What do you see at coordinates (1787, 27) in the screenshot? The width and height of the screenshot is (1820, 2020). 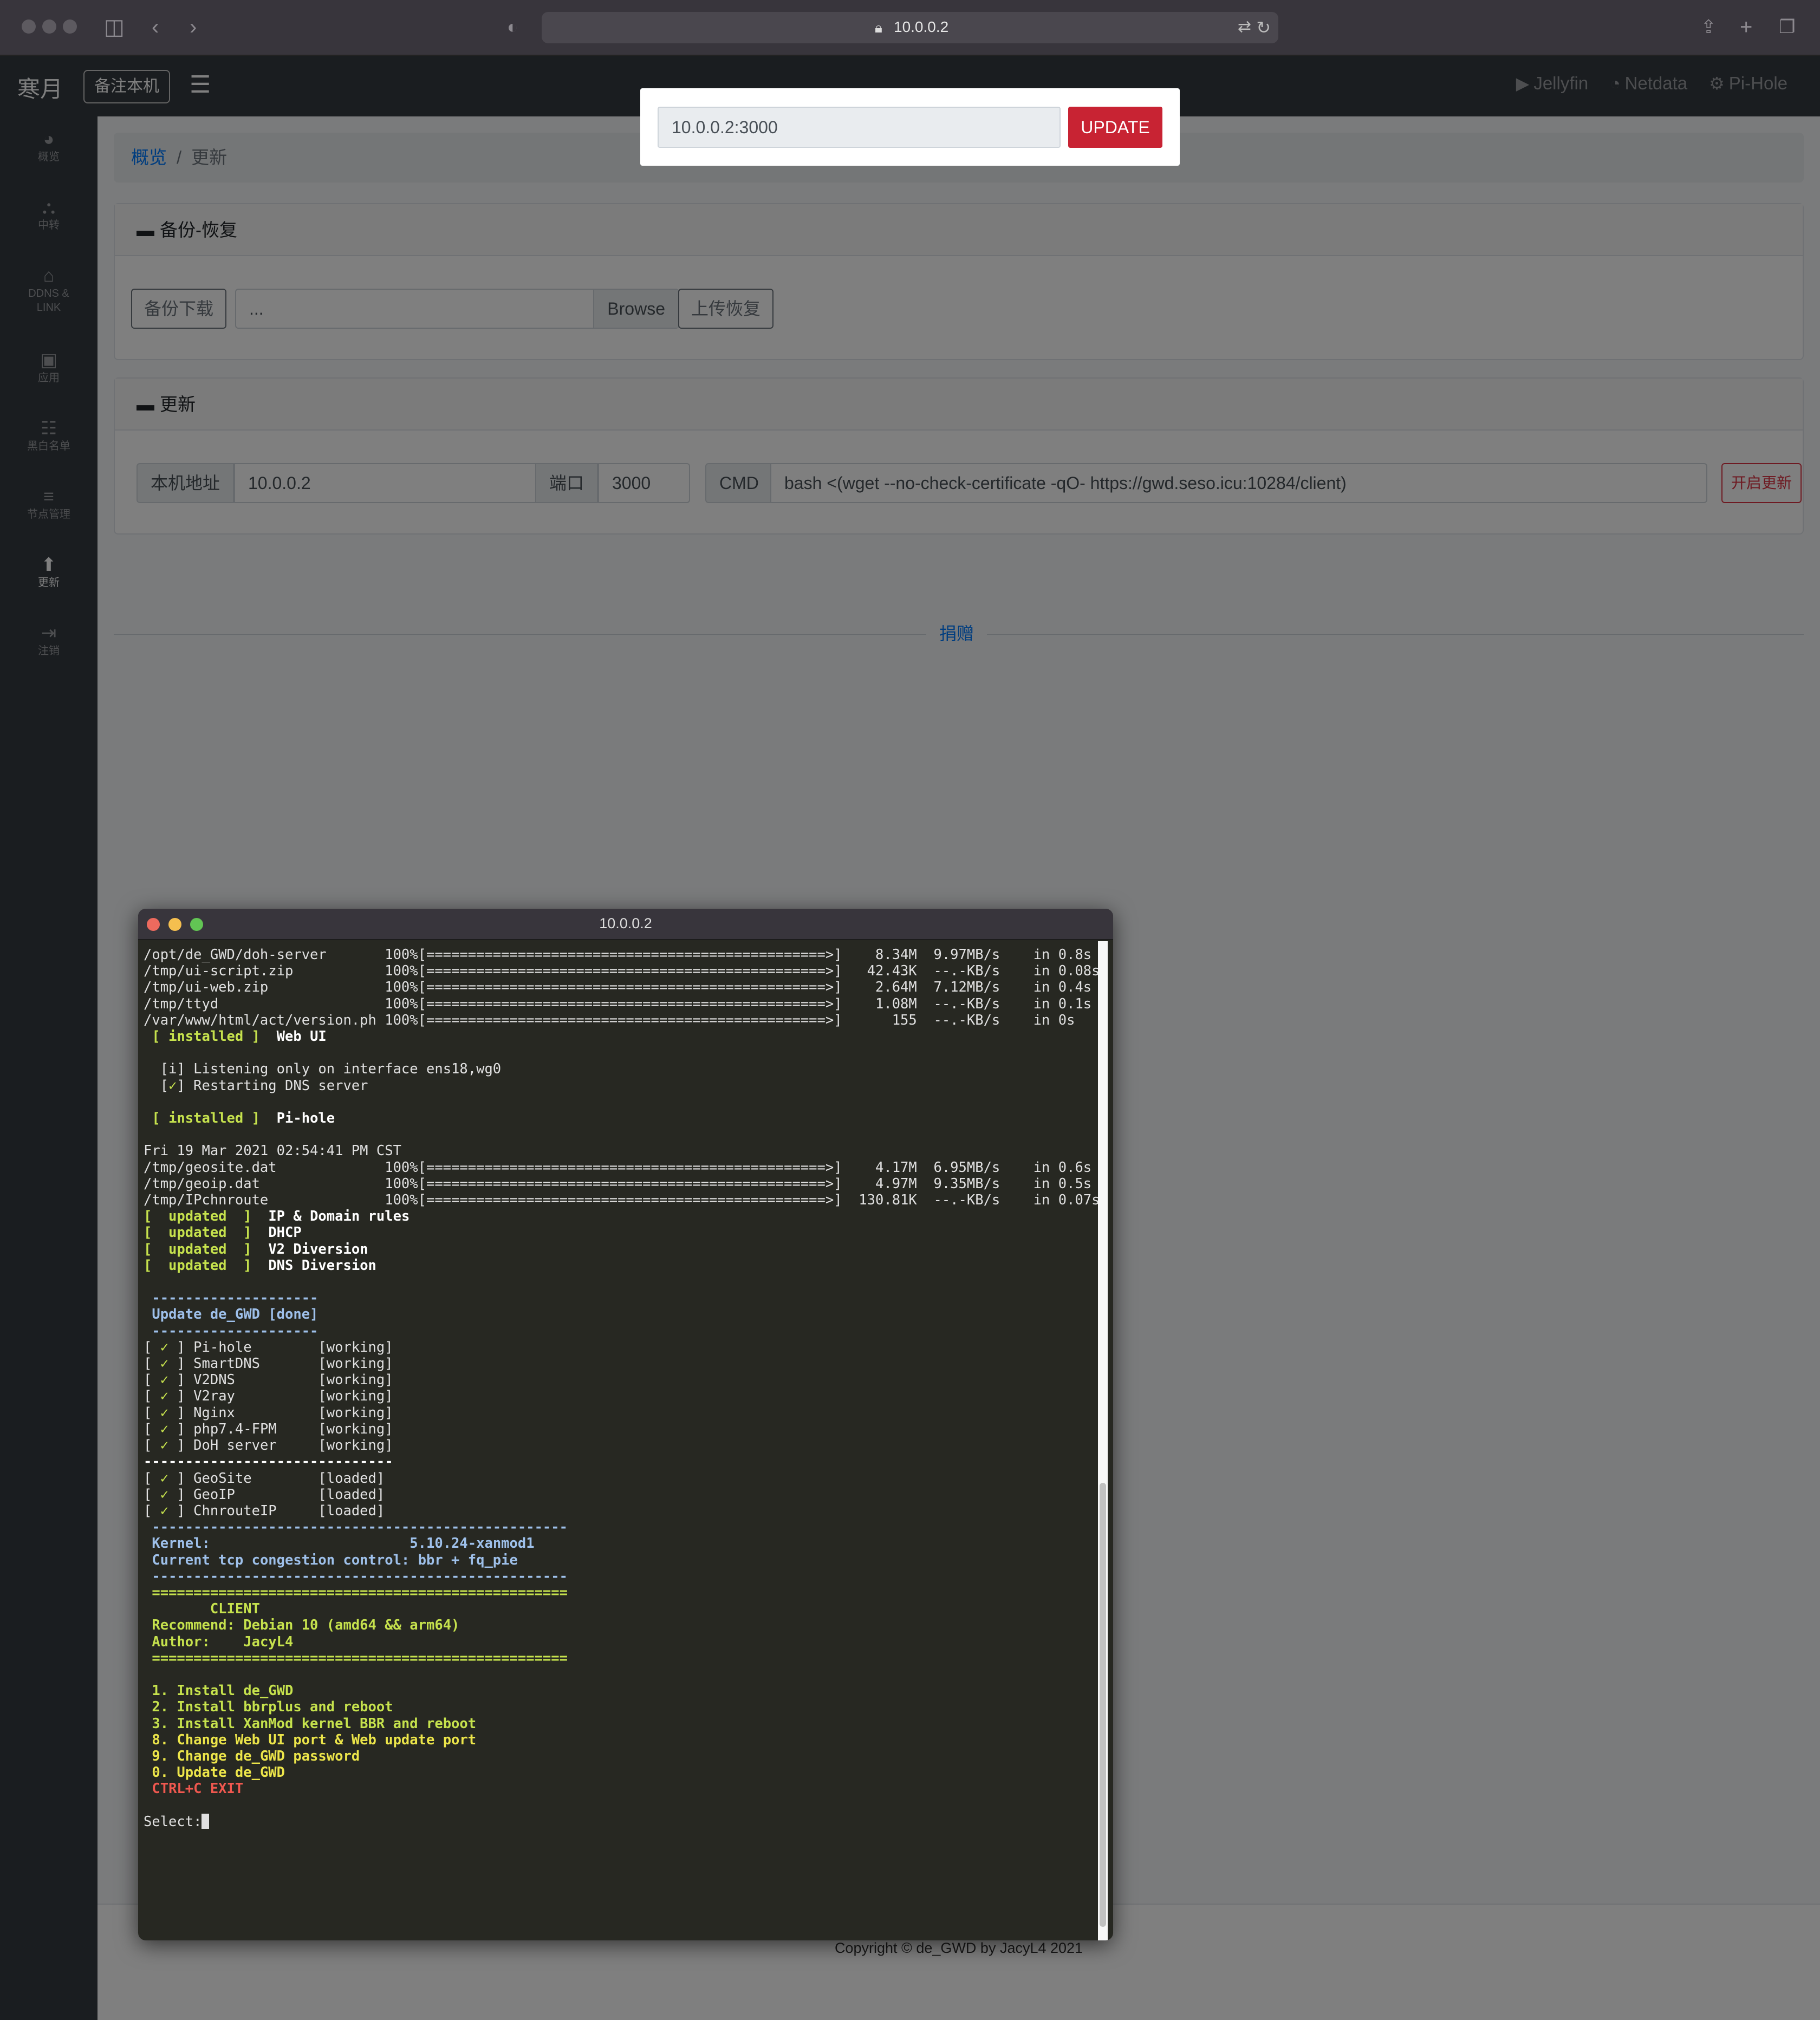 I see `tab-overview-icon: ❐` at bounding box center [1787, 27].